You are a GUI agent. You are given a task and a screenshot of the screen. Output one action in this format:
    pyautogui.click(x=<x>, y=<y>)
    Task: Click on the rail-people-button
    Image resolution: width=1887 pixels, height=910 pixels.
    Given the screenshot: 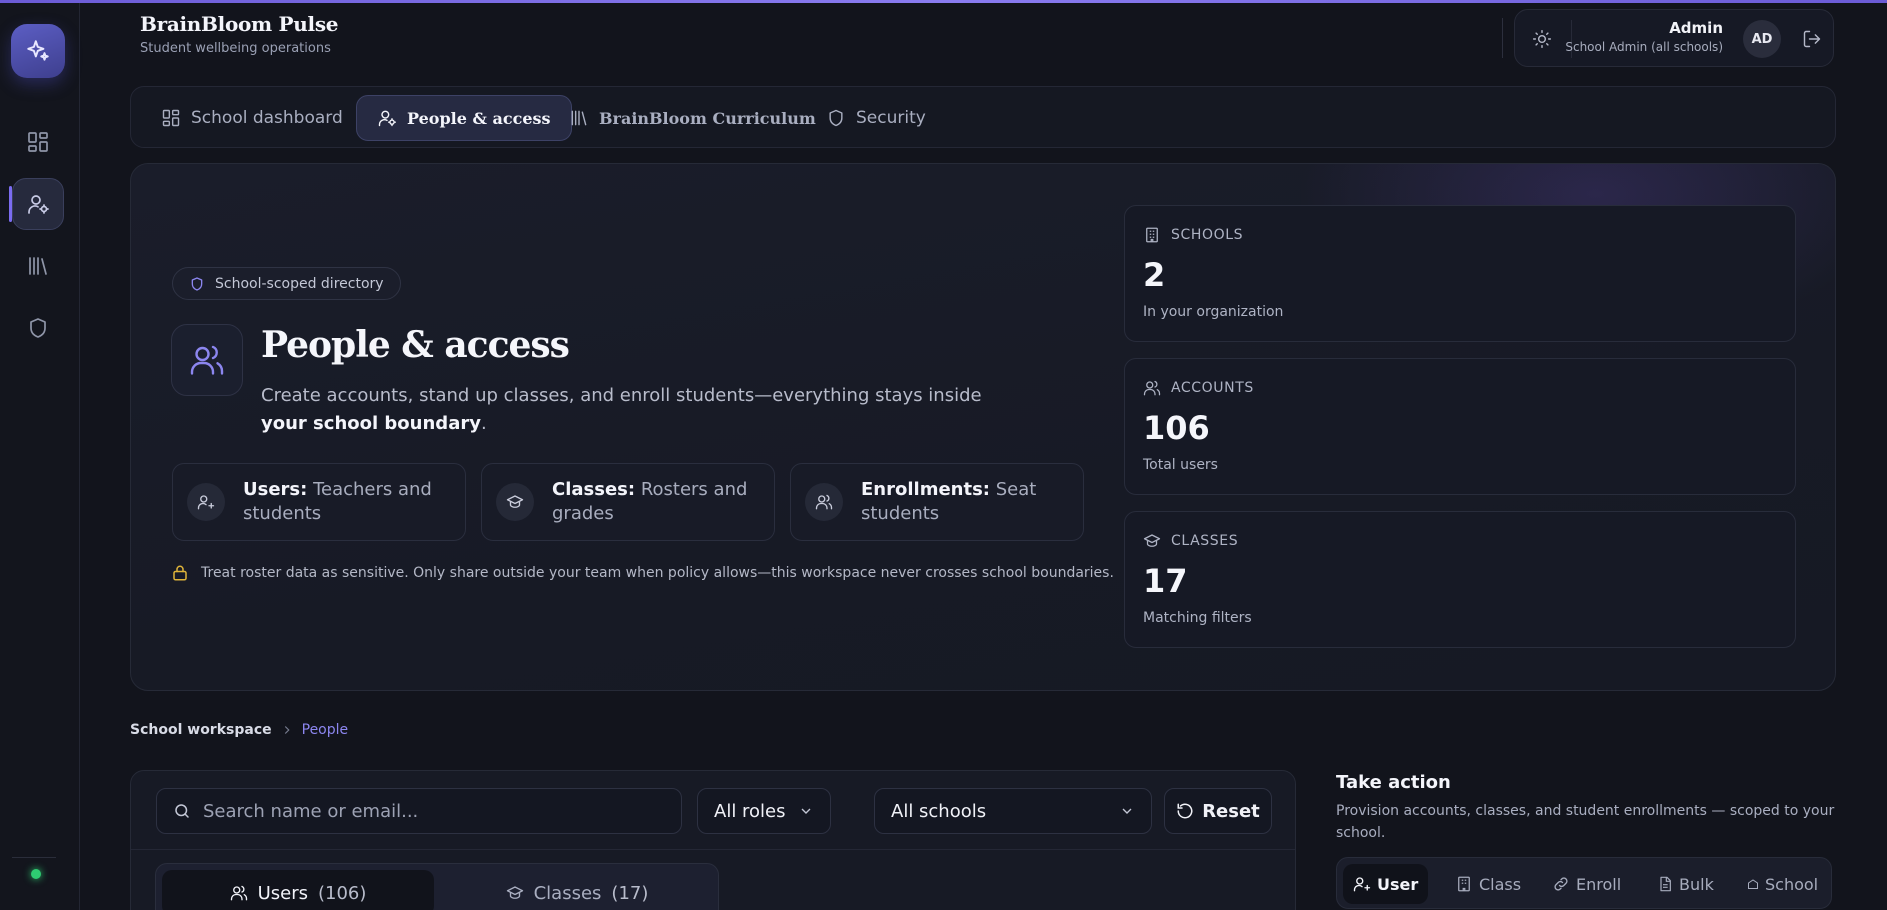 What is the action you would take?
    pyautogui.click(x=38, y=204)
    